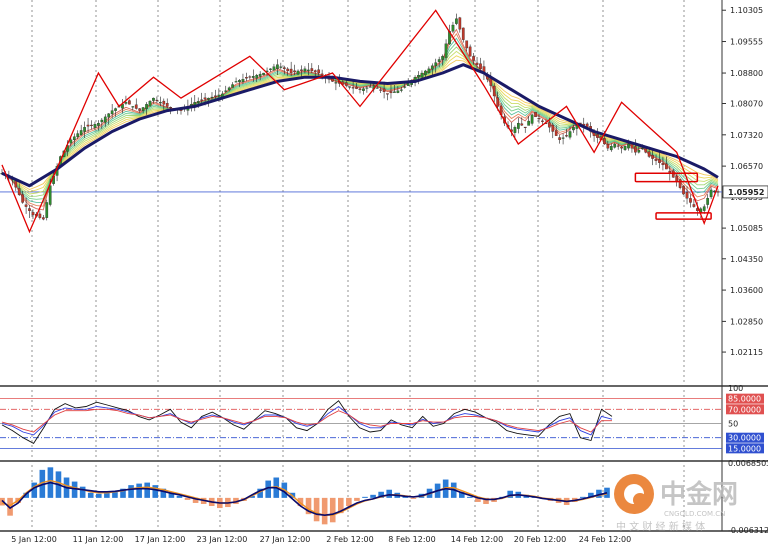  I want to click on price-tick-label: 1.08800, so click(746, 73).